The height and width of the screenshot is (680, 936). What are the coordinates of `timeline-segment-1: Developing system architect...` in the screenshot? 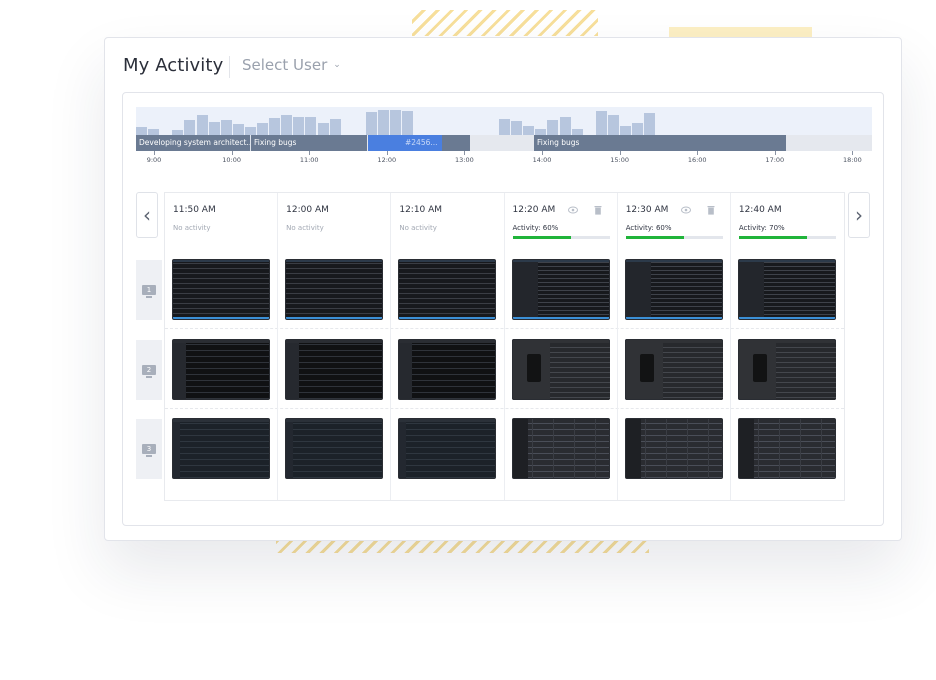 It's located at (193, 143).